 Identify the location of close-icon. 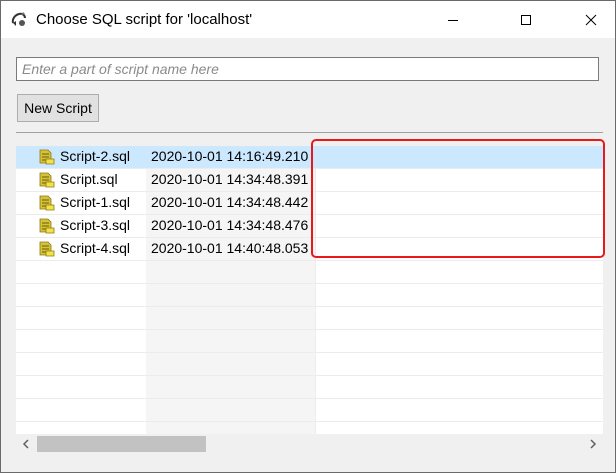
(591, 19).